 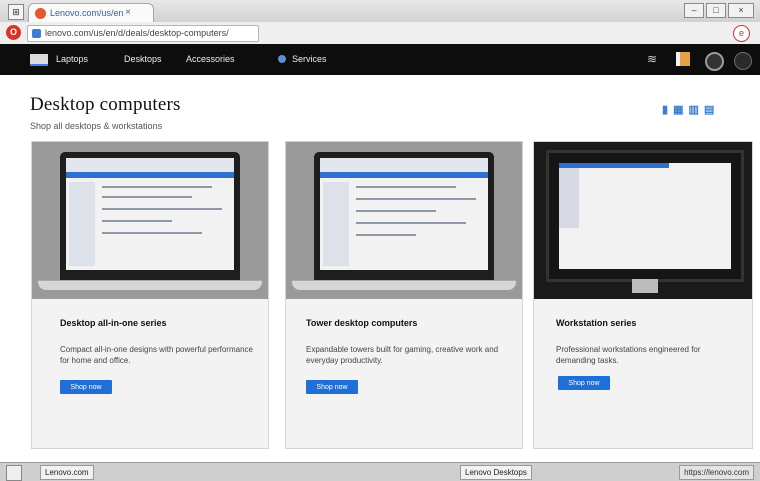 What do you see at coordinates (645, 216) in the screenshot?
I see `monitor-illustration` at bounding box center [645, 216].